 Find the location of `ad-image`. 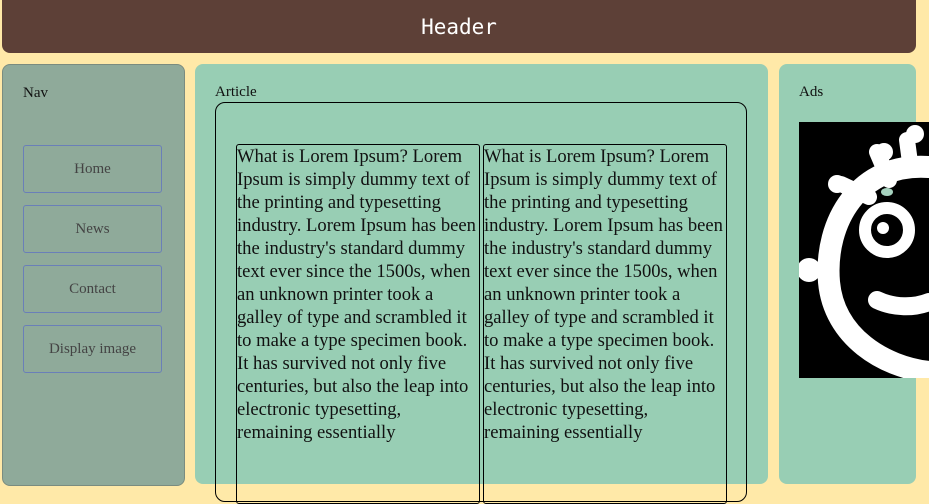

ad-image is located at coordinates (864, 250).